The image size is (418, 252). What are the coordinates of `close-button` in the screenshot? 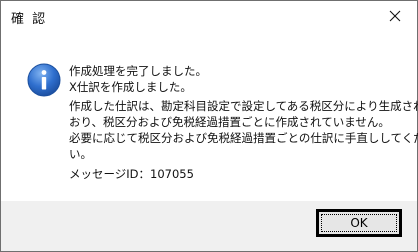 It's located at (395, 16).